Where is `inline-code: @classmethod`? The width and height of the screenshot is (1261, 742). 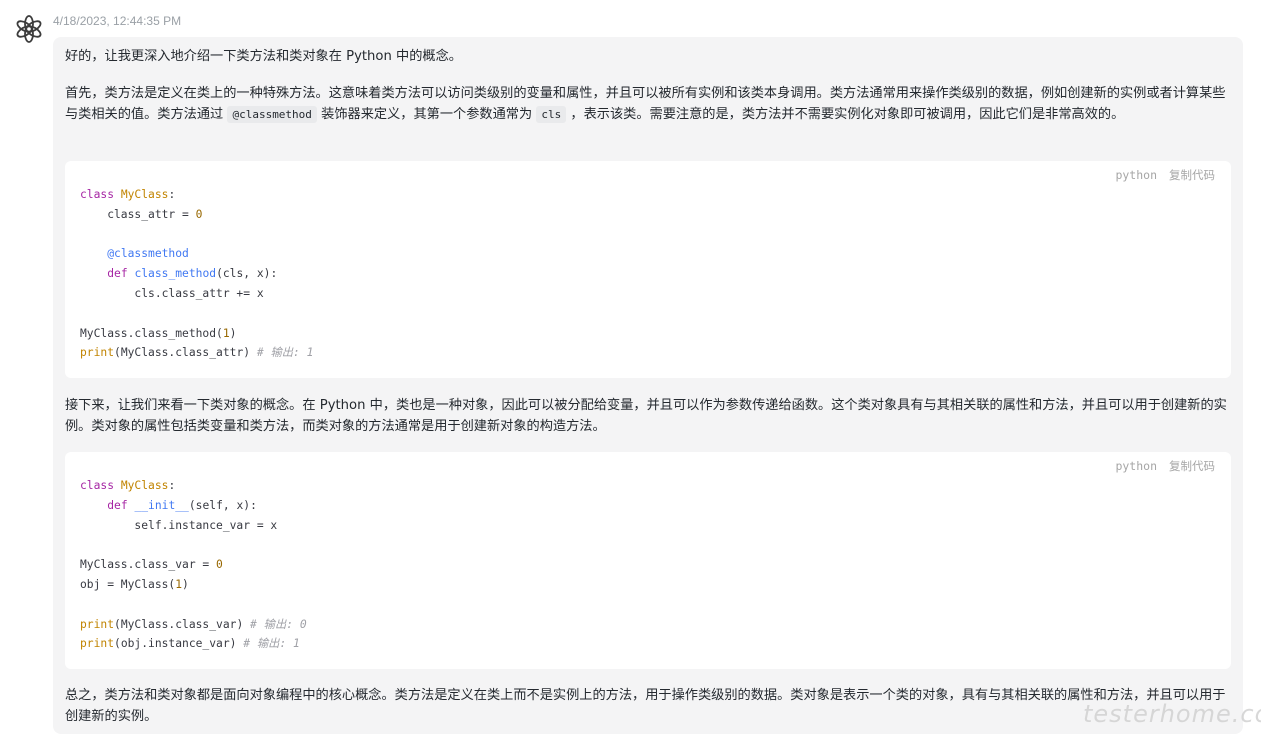 inline-code: @classmethod is located at coordinates (272, 114).